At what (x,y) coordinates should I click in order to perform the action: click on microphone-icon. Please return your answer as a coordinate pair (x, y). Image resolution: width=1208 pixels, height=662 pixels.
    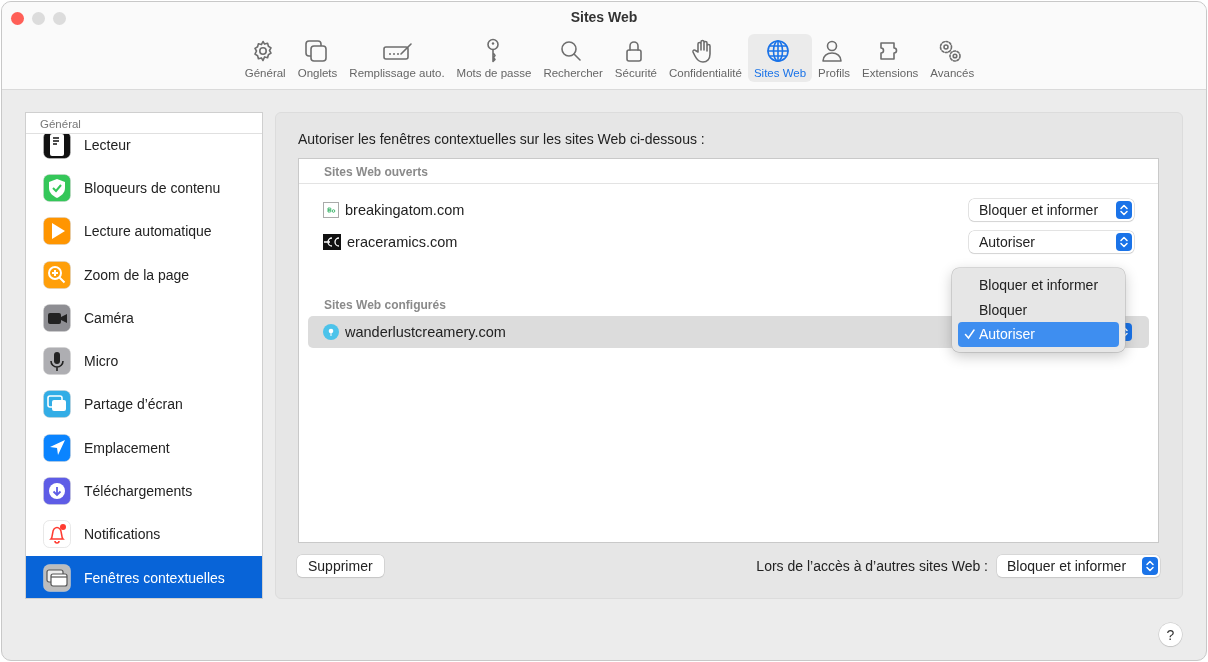
    Looking at the image, I should click on (57, 361).